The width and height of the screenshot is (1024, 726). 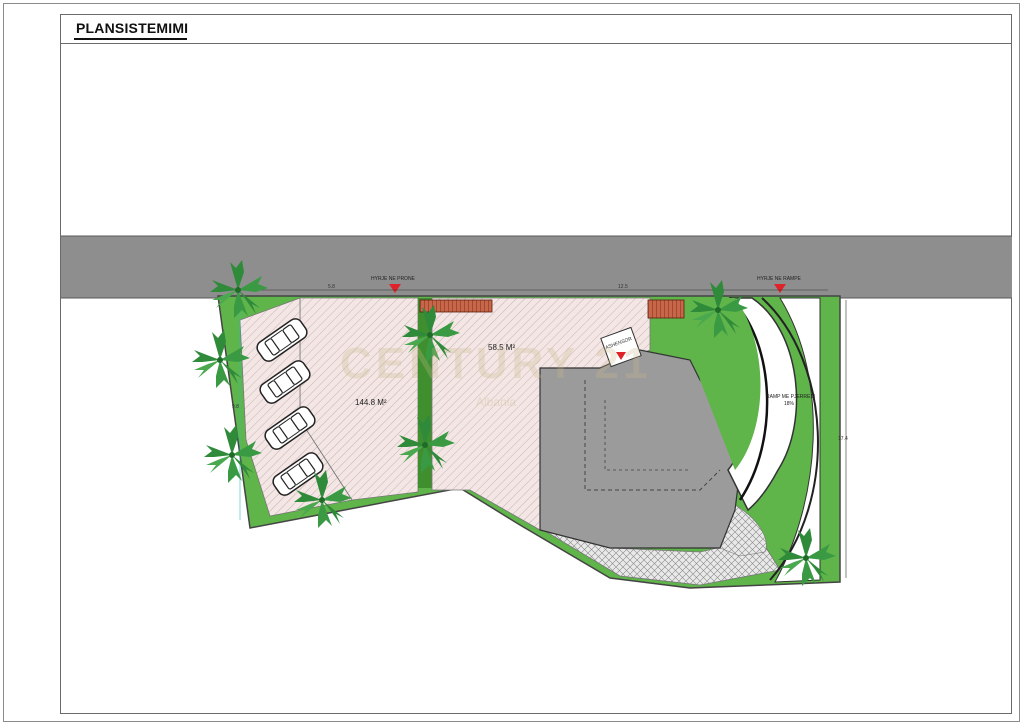 I want to click on watermark-brand: CENTURY 21, so click(x=495, y=363).